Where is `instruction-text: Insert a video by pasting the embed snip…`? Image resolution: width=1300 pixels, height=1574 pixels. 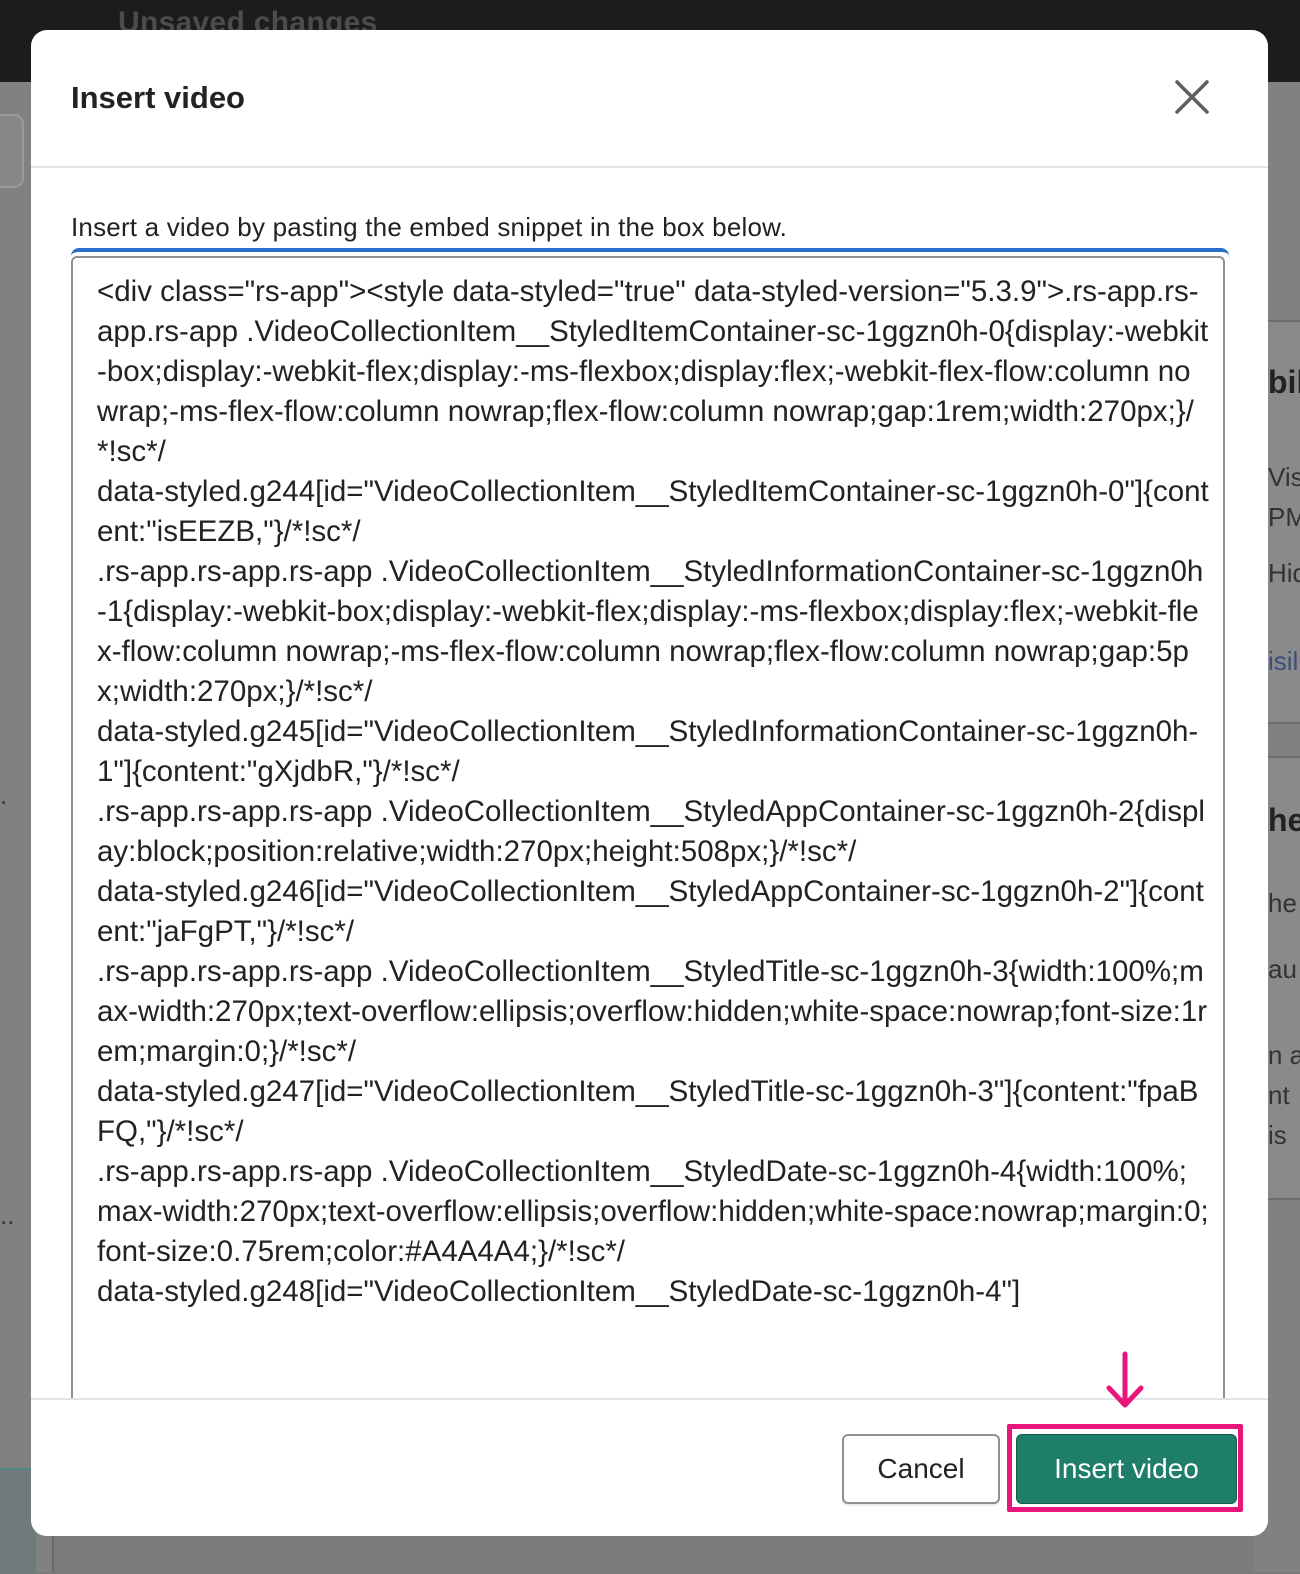 instruction-text: Insert a video by pasting the embed snip… is located at coordinates (429, 227).